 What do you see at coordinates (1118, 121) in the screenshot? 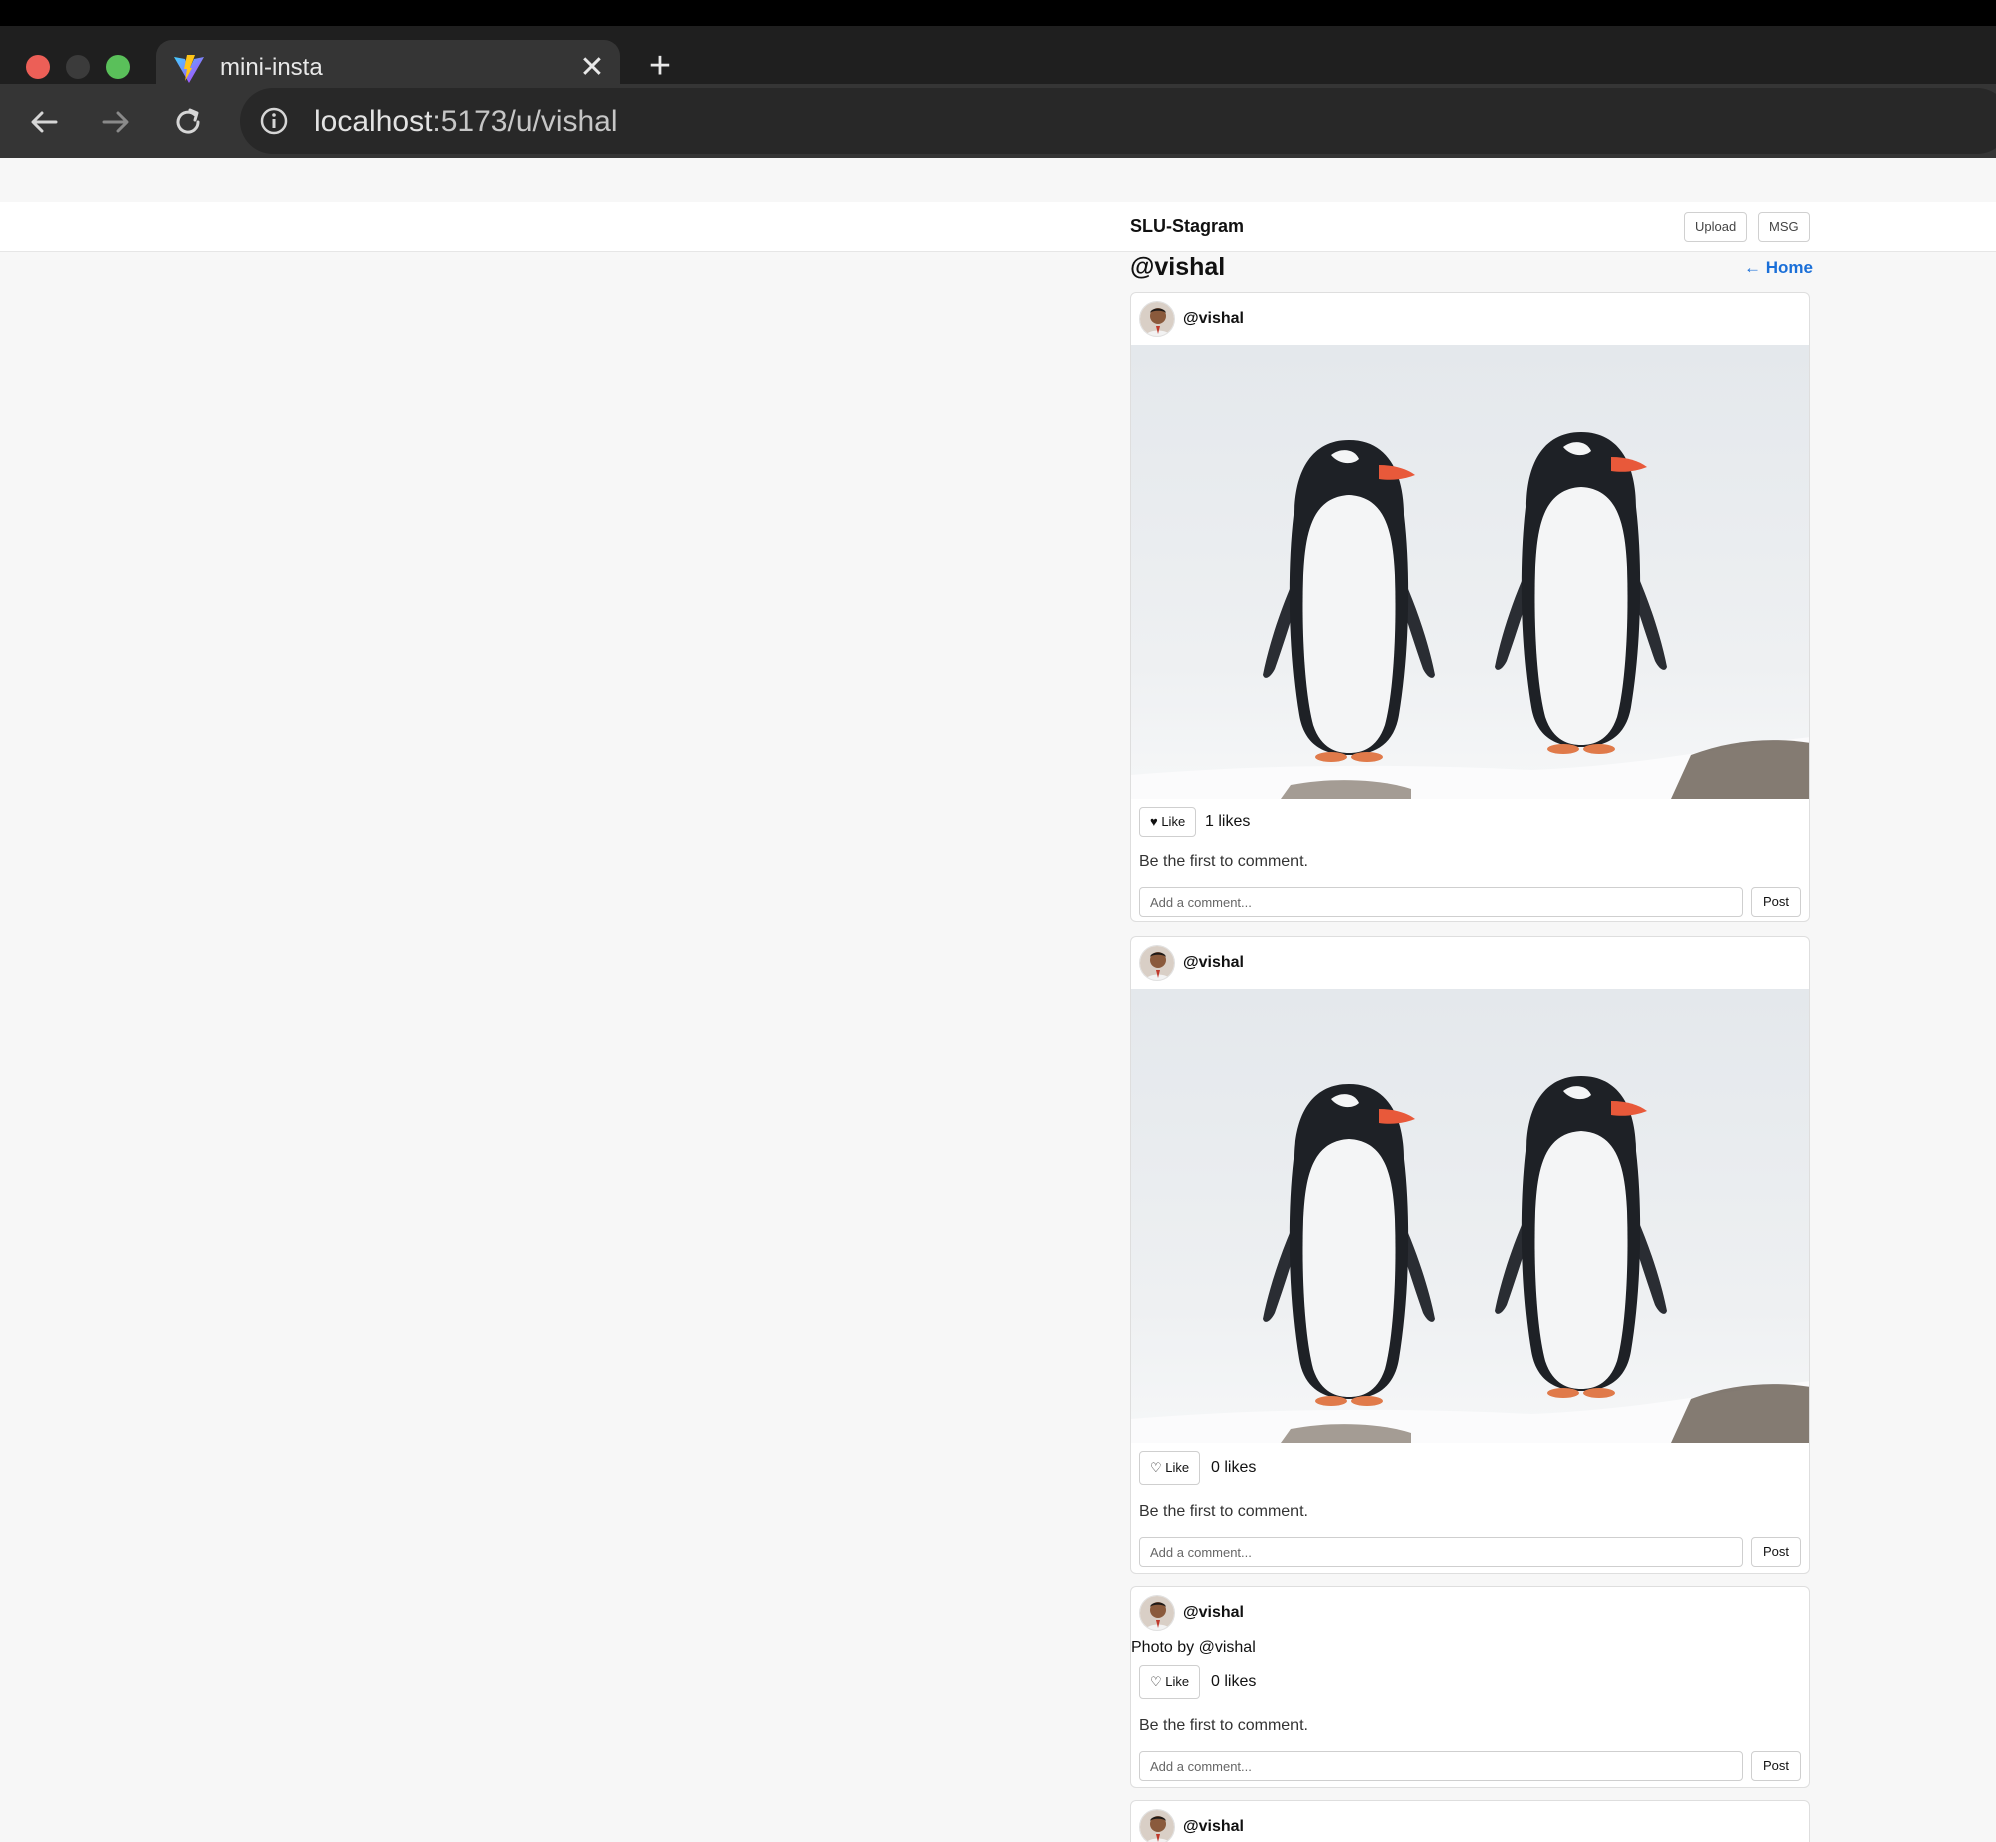
I see `address-bar: localhost:5173/u/vishal` at bounding box center [1118, 121].